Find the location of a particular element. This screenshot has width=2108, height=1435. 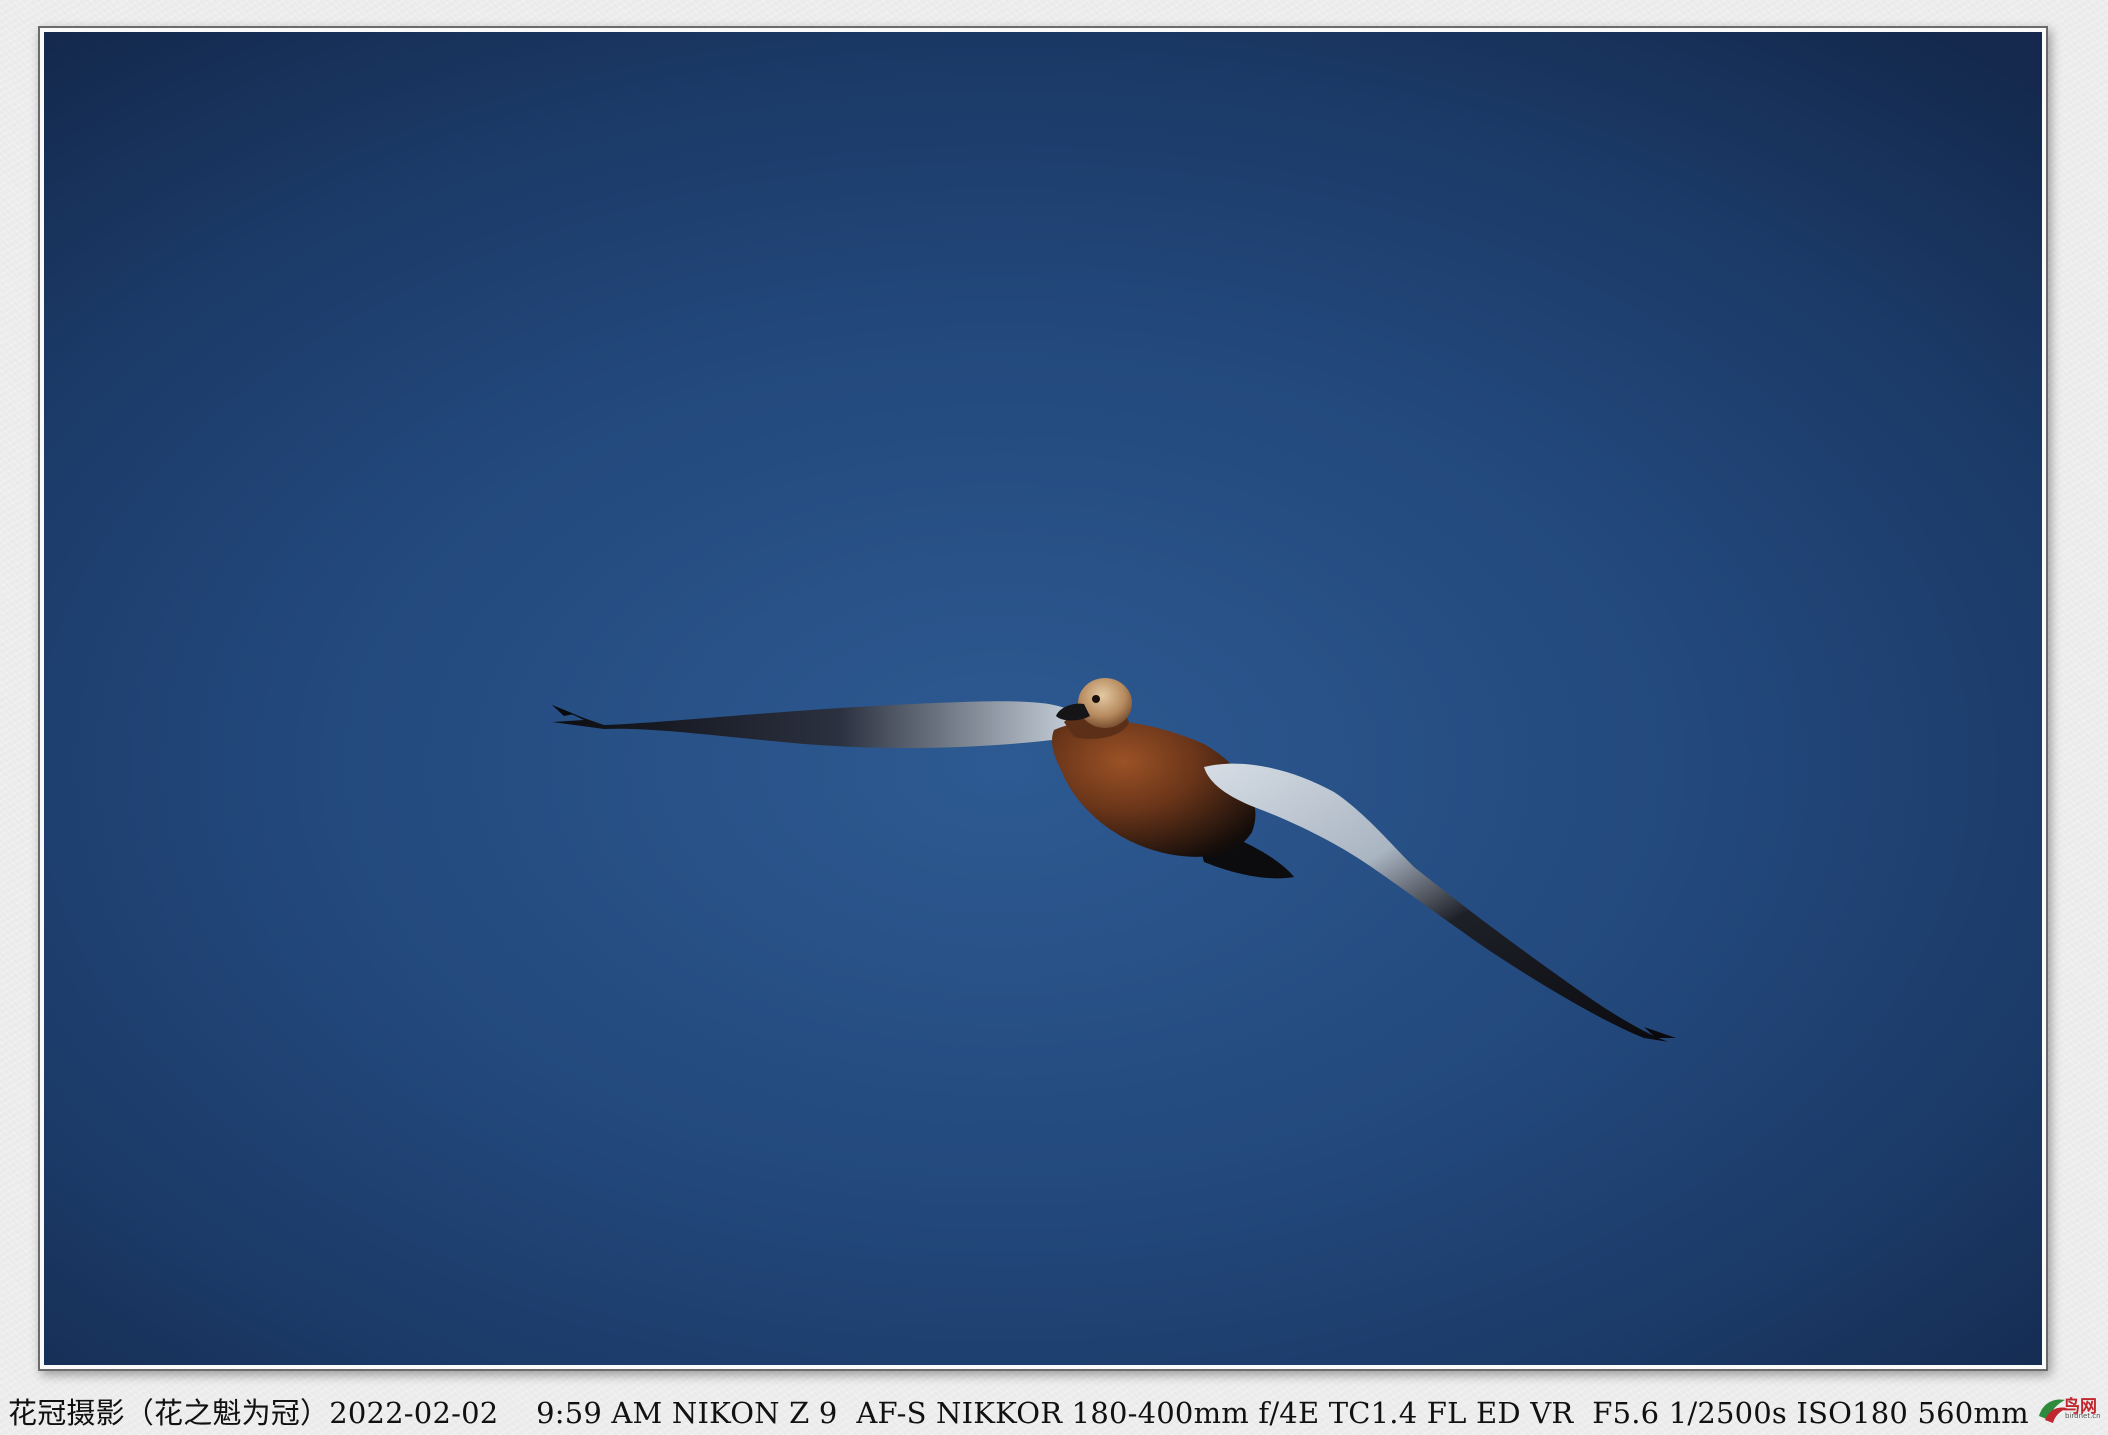

bird-bill is located at coordinates (1073, 712).